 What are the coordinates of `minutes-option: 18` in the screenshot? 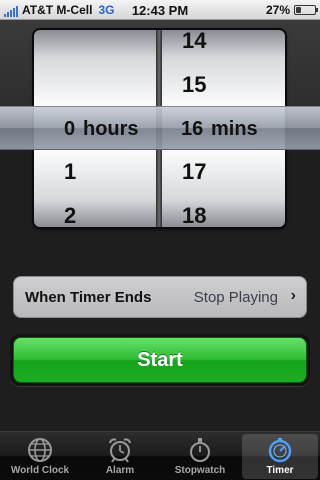 It's located at (223, 210).